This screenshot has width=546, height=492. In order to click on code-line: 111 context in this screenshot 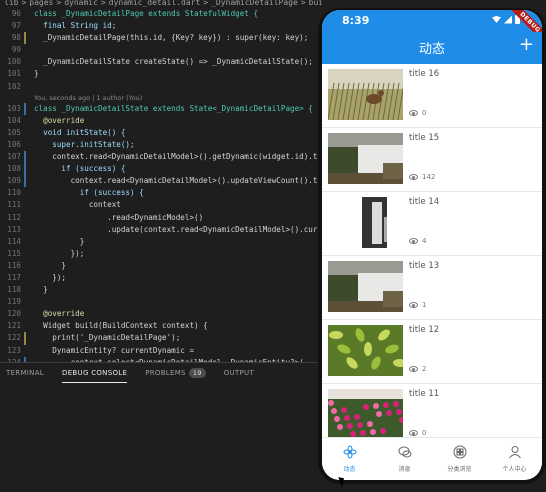, I will do `click(161, 205)`.